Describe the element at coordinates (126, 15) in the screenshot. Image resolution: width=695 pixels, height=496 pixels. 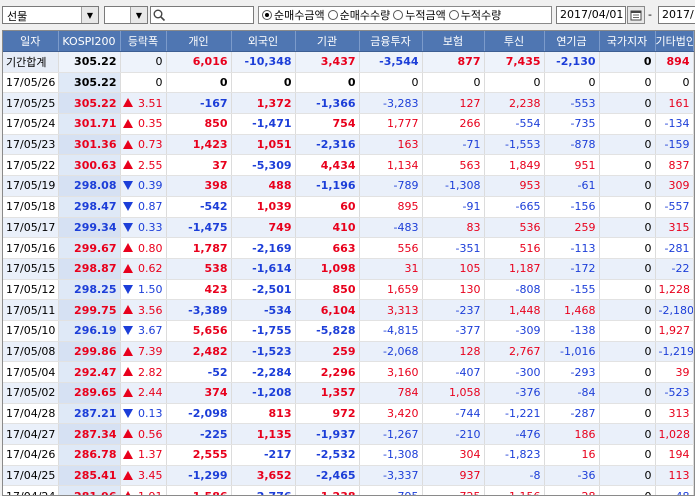
I see `sub-select: ▼` at that location.